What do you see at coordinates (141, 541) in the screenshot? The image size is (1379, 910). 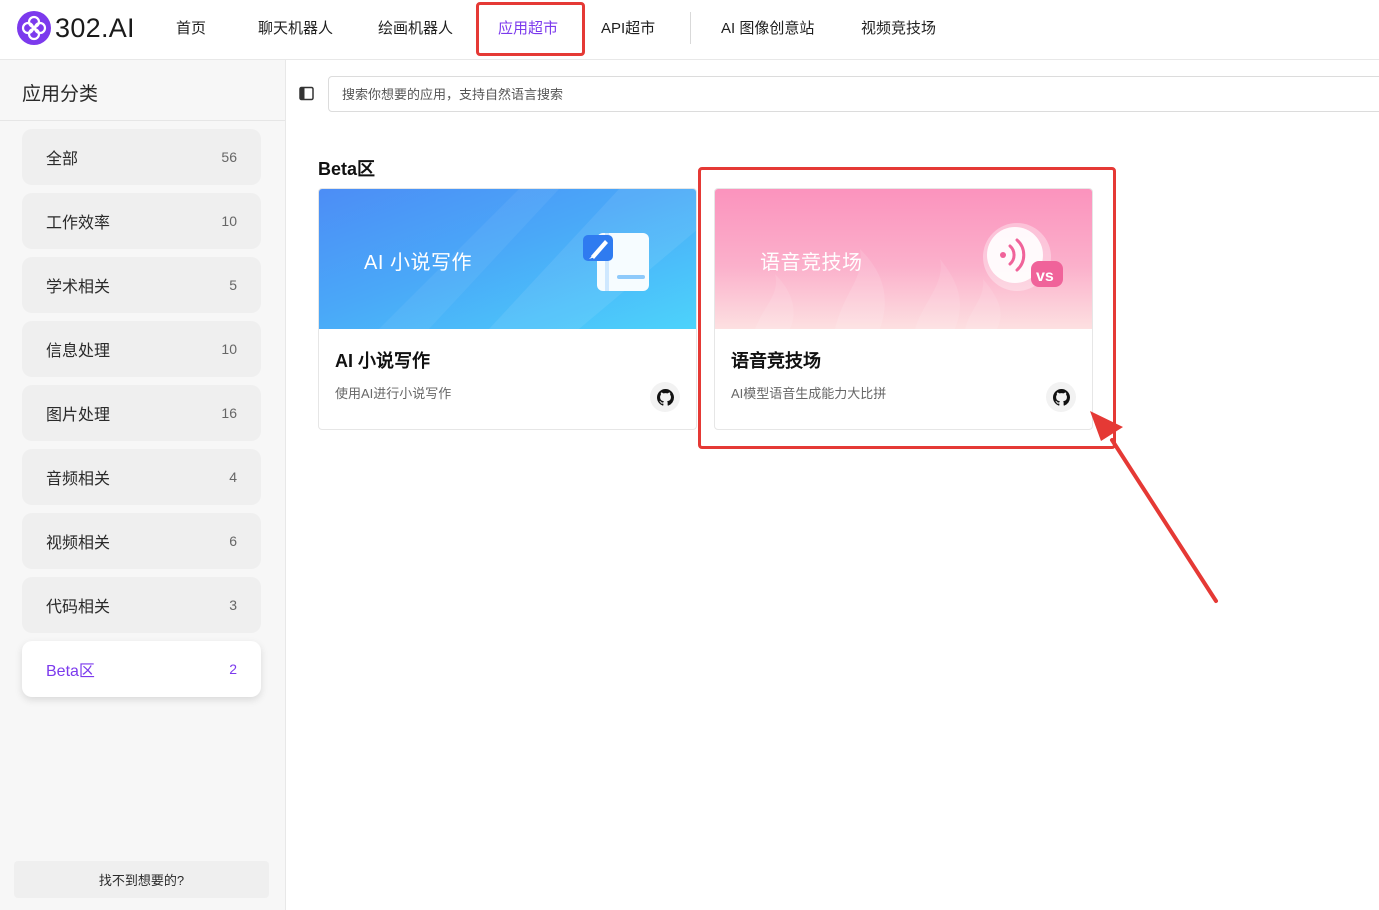 I see `category-video: 视频相关 6` at bounding box center [141, 541].